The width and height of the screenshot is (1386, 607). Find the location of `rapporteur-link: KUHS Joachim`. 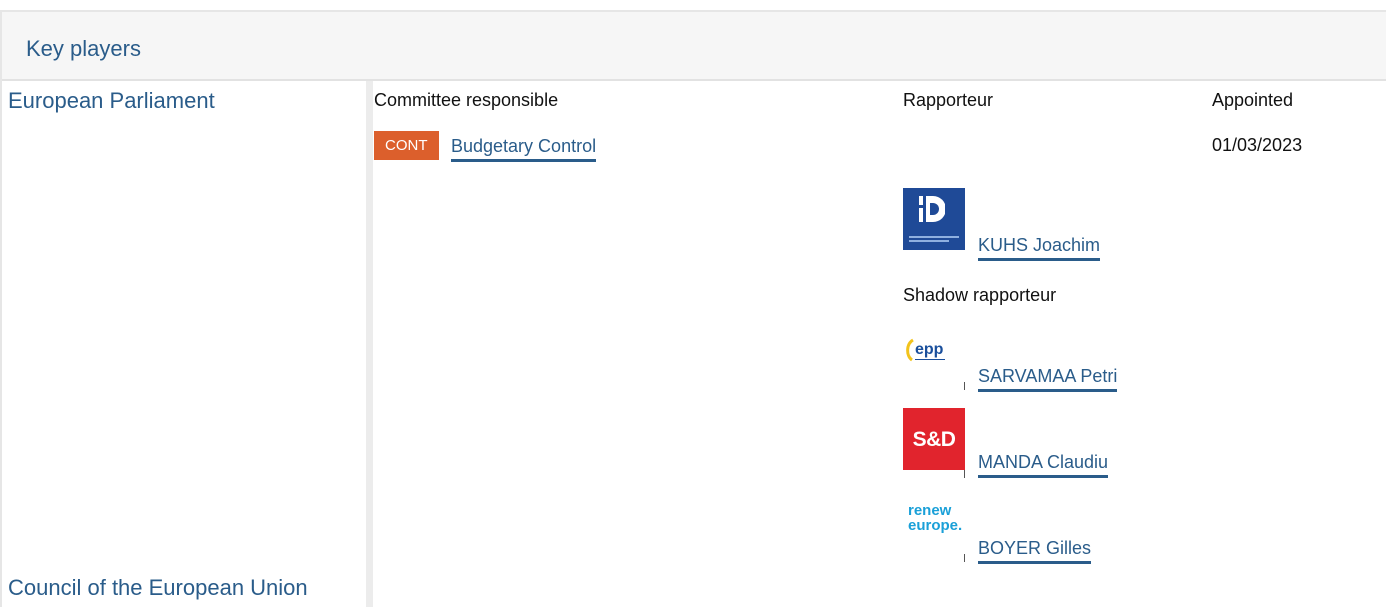

rapporteur-link: KUHS Joachim is located at coordinates (1039, 248).